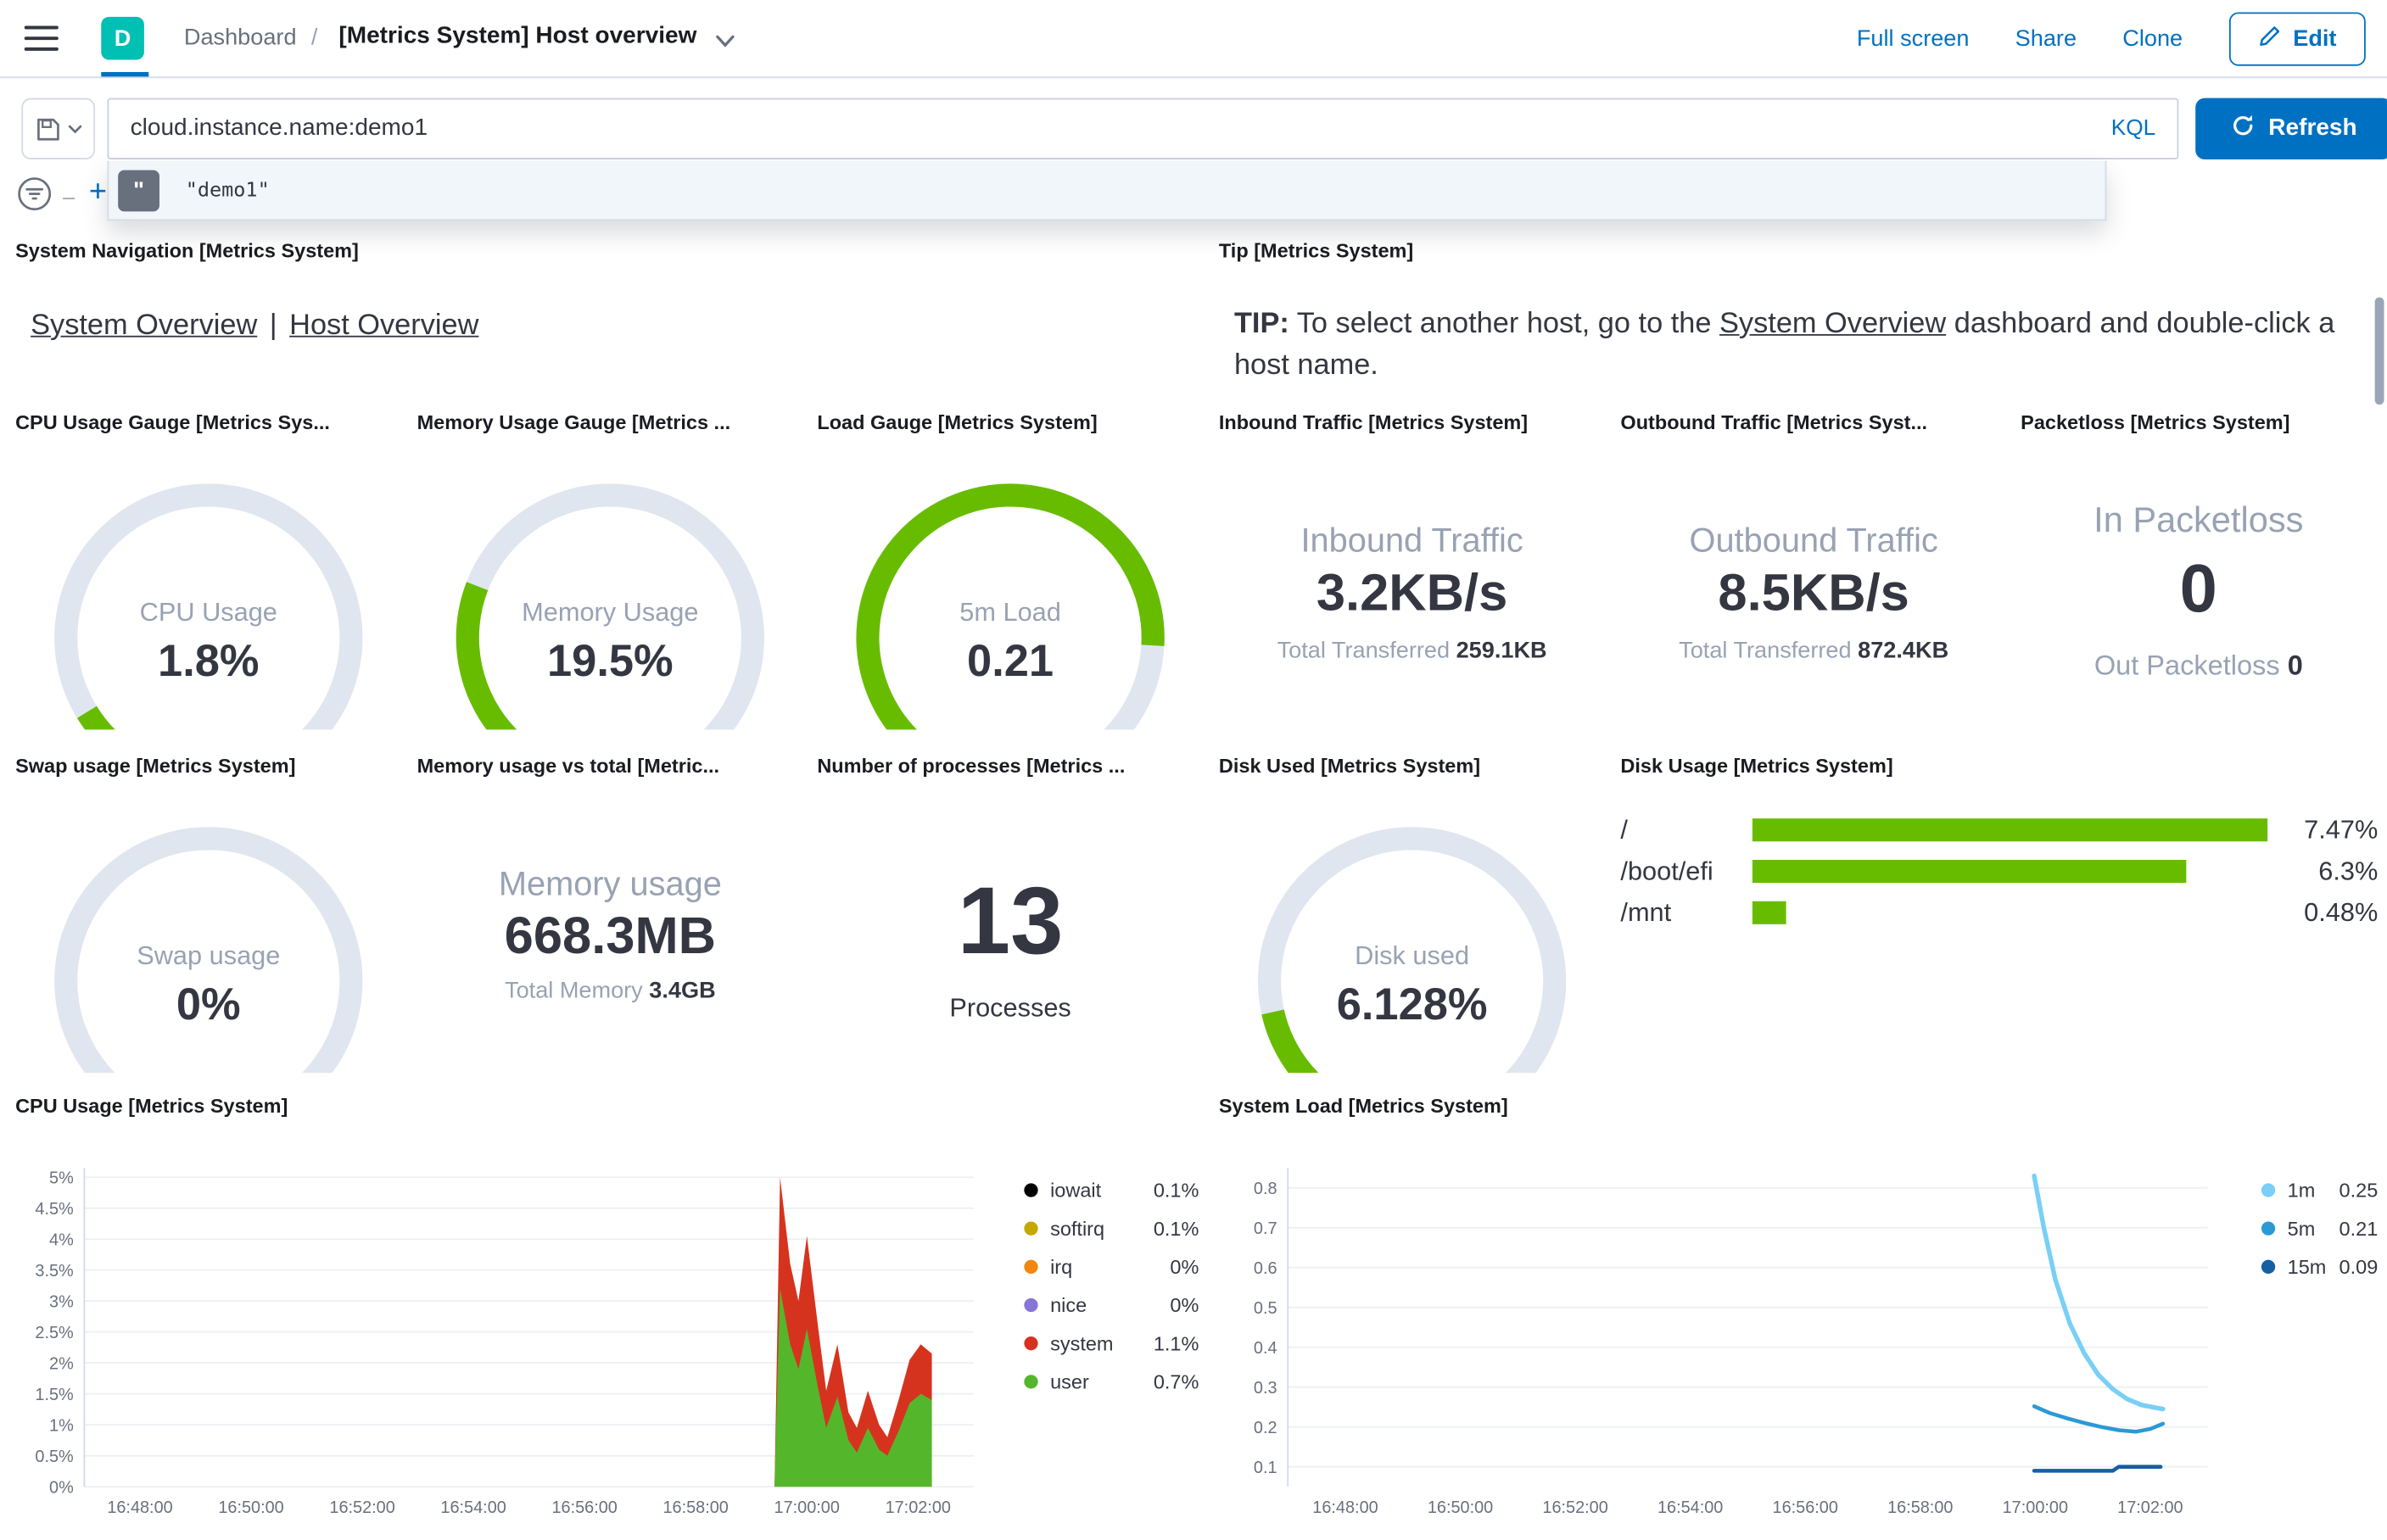  What do you see at coordinates (98, 192) in the screenshot?
I see `add-filter-button: +` at bounding box center [98, 192].